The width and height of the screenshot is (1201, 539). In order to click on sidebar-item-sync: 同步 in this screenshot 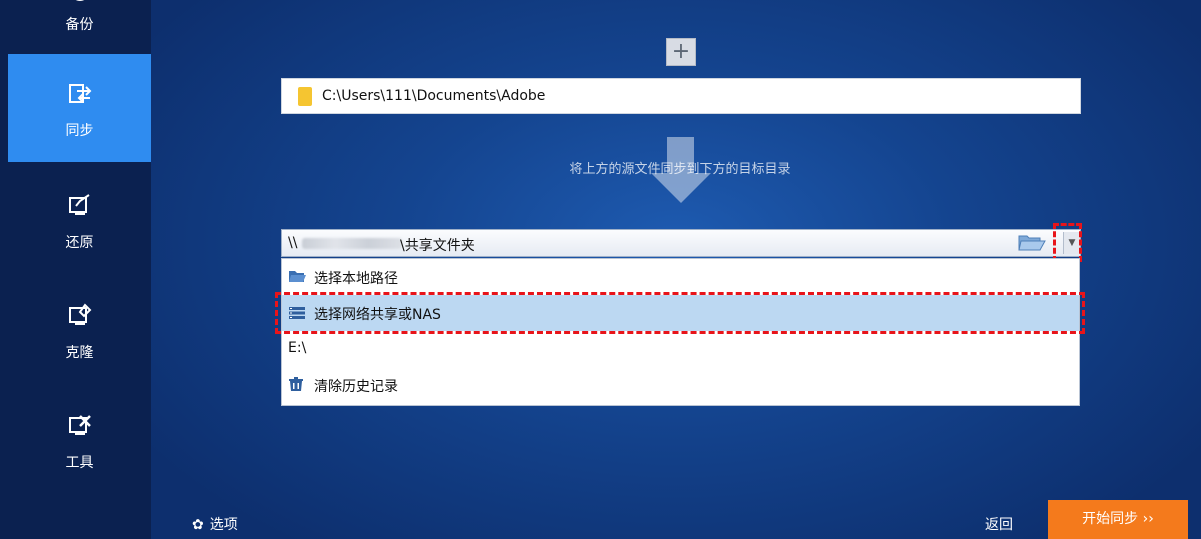, I will do `click(79, 108)`.